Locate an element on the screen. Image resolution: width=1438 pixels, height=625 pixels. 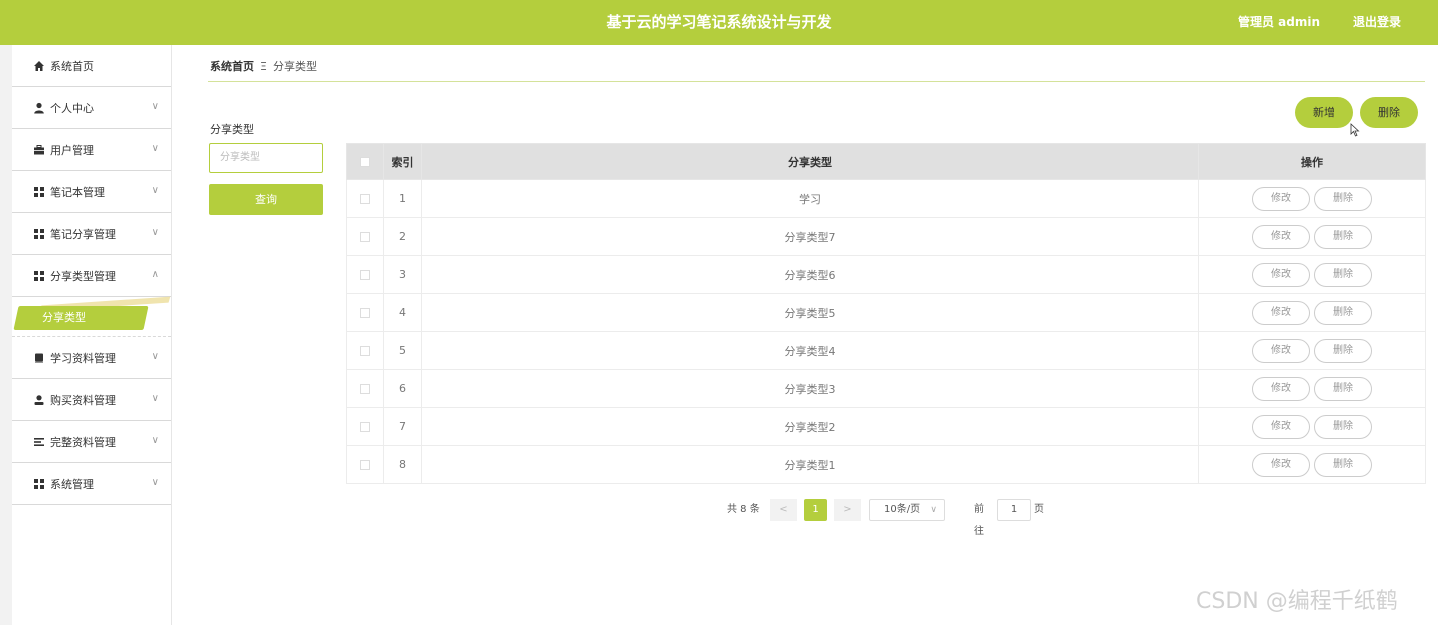
admin-label: 管理员 admin is located at coordinates (1279, 22).